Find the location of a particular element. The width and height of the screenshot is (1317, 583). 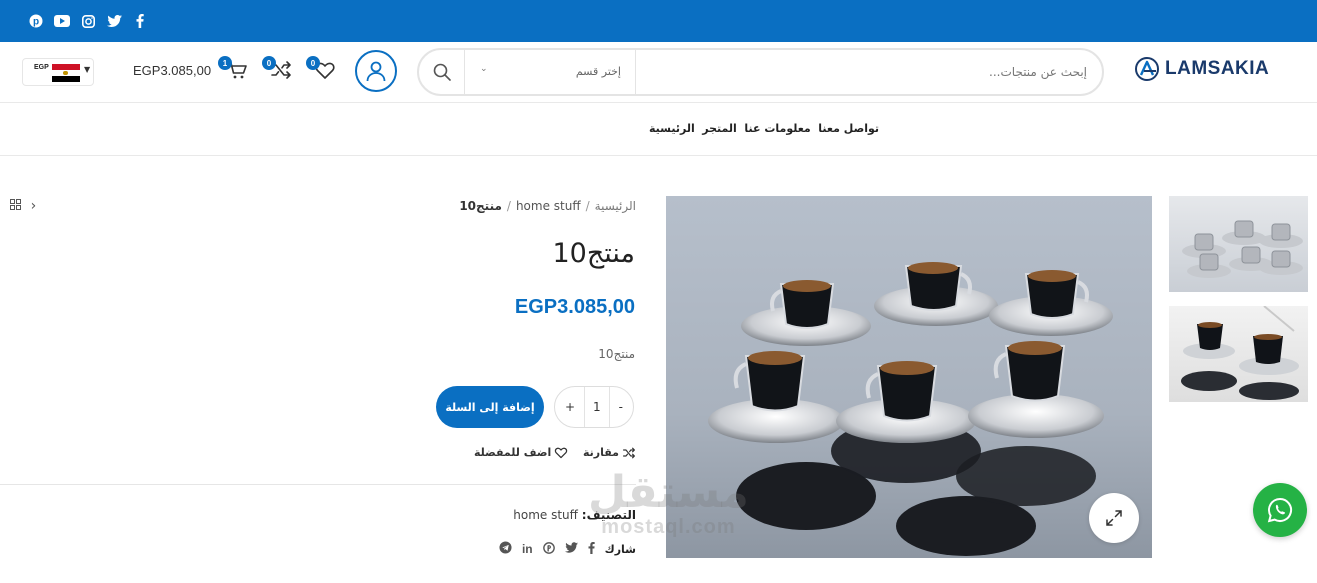

divider is located at coordinates (318, 484).